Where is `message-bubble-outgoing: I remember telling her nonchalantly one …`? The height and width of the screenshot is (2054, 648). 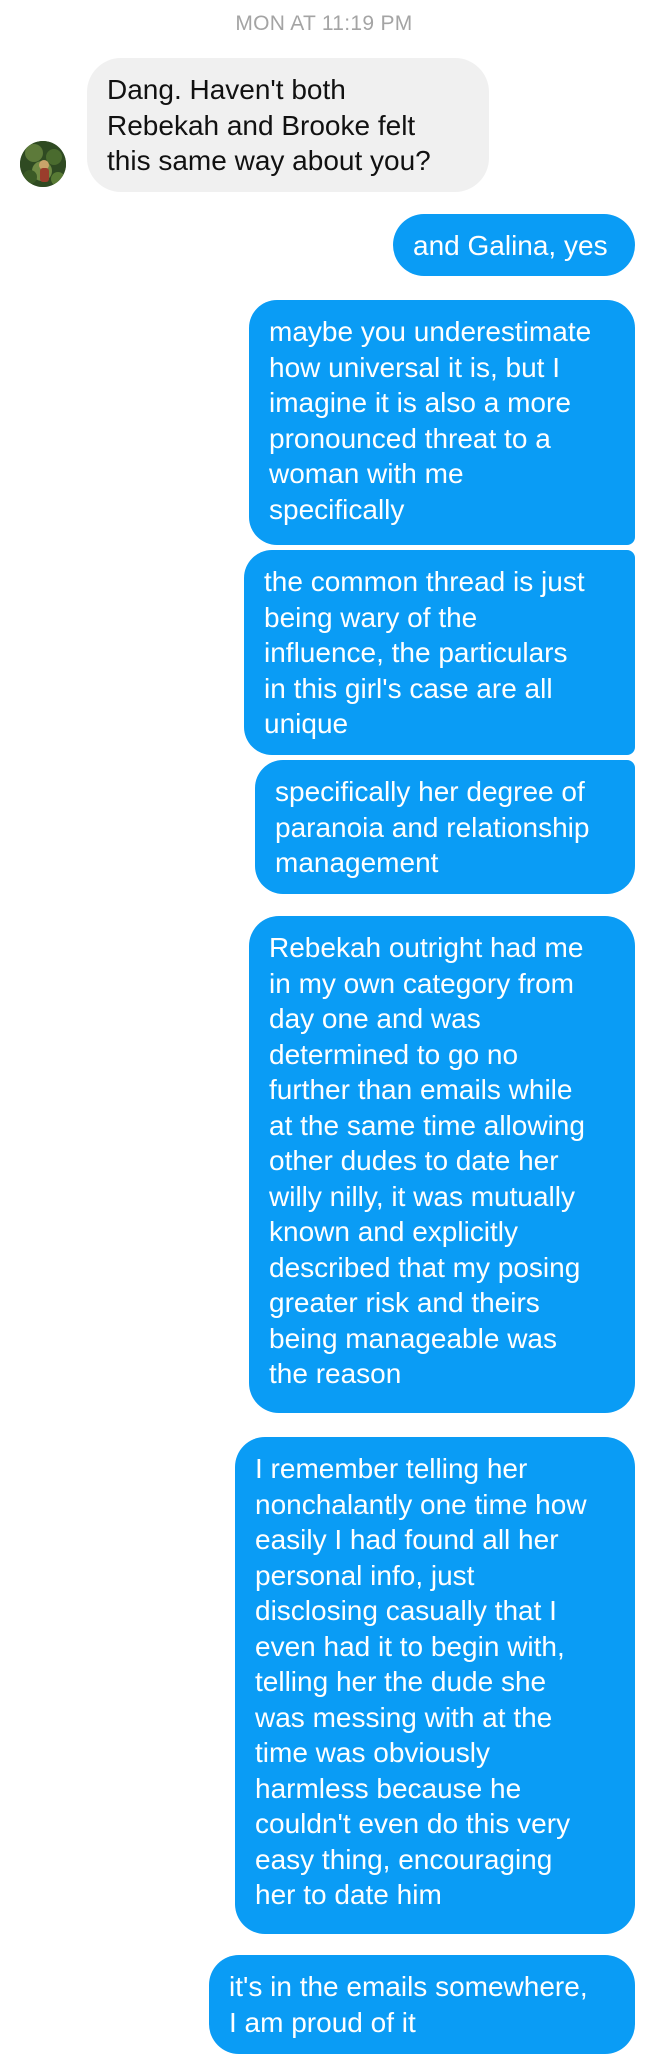
message-bubble-outgoing: I remember telling her nonchalantly one … is located at coordinates (435, 1685).